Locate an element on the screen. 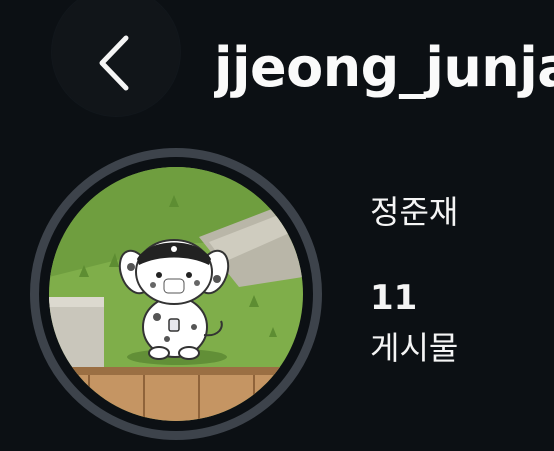 The image size is (554, 451). posts-label: 게시물 is located at coordinates (414, 348).